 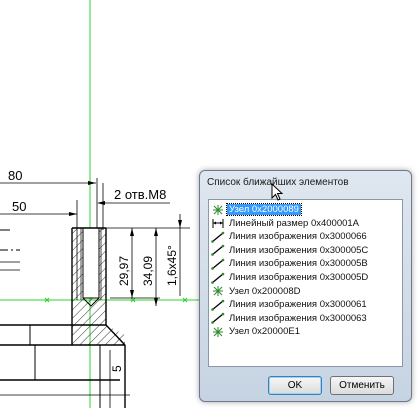 I want to click on dim-holes-text: 2 отв.М8, so click(x=140, y=194).